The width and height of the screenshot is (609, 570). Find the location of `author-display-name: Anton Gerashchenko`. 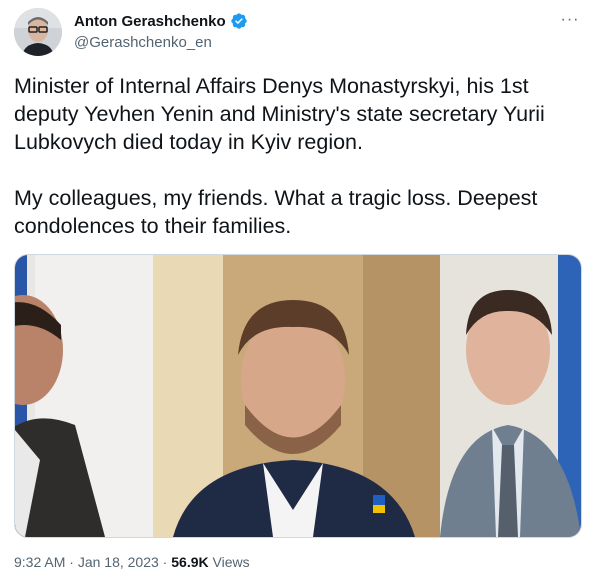

author-display-name: Anton Gerashchenko is located at coordinates (150, 21).